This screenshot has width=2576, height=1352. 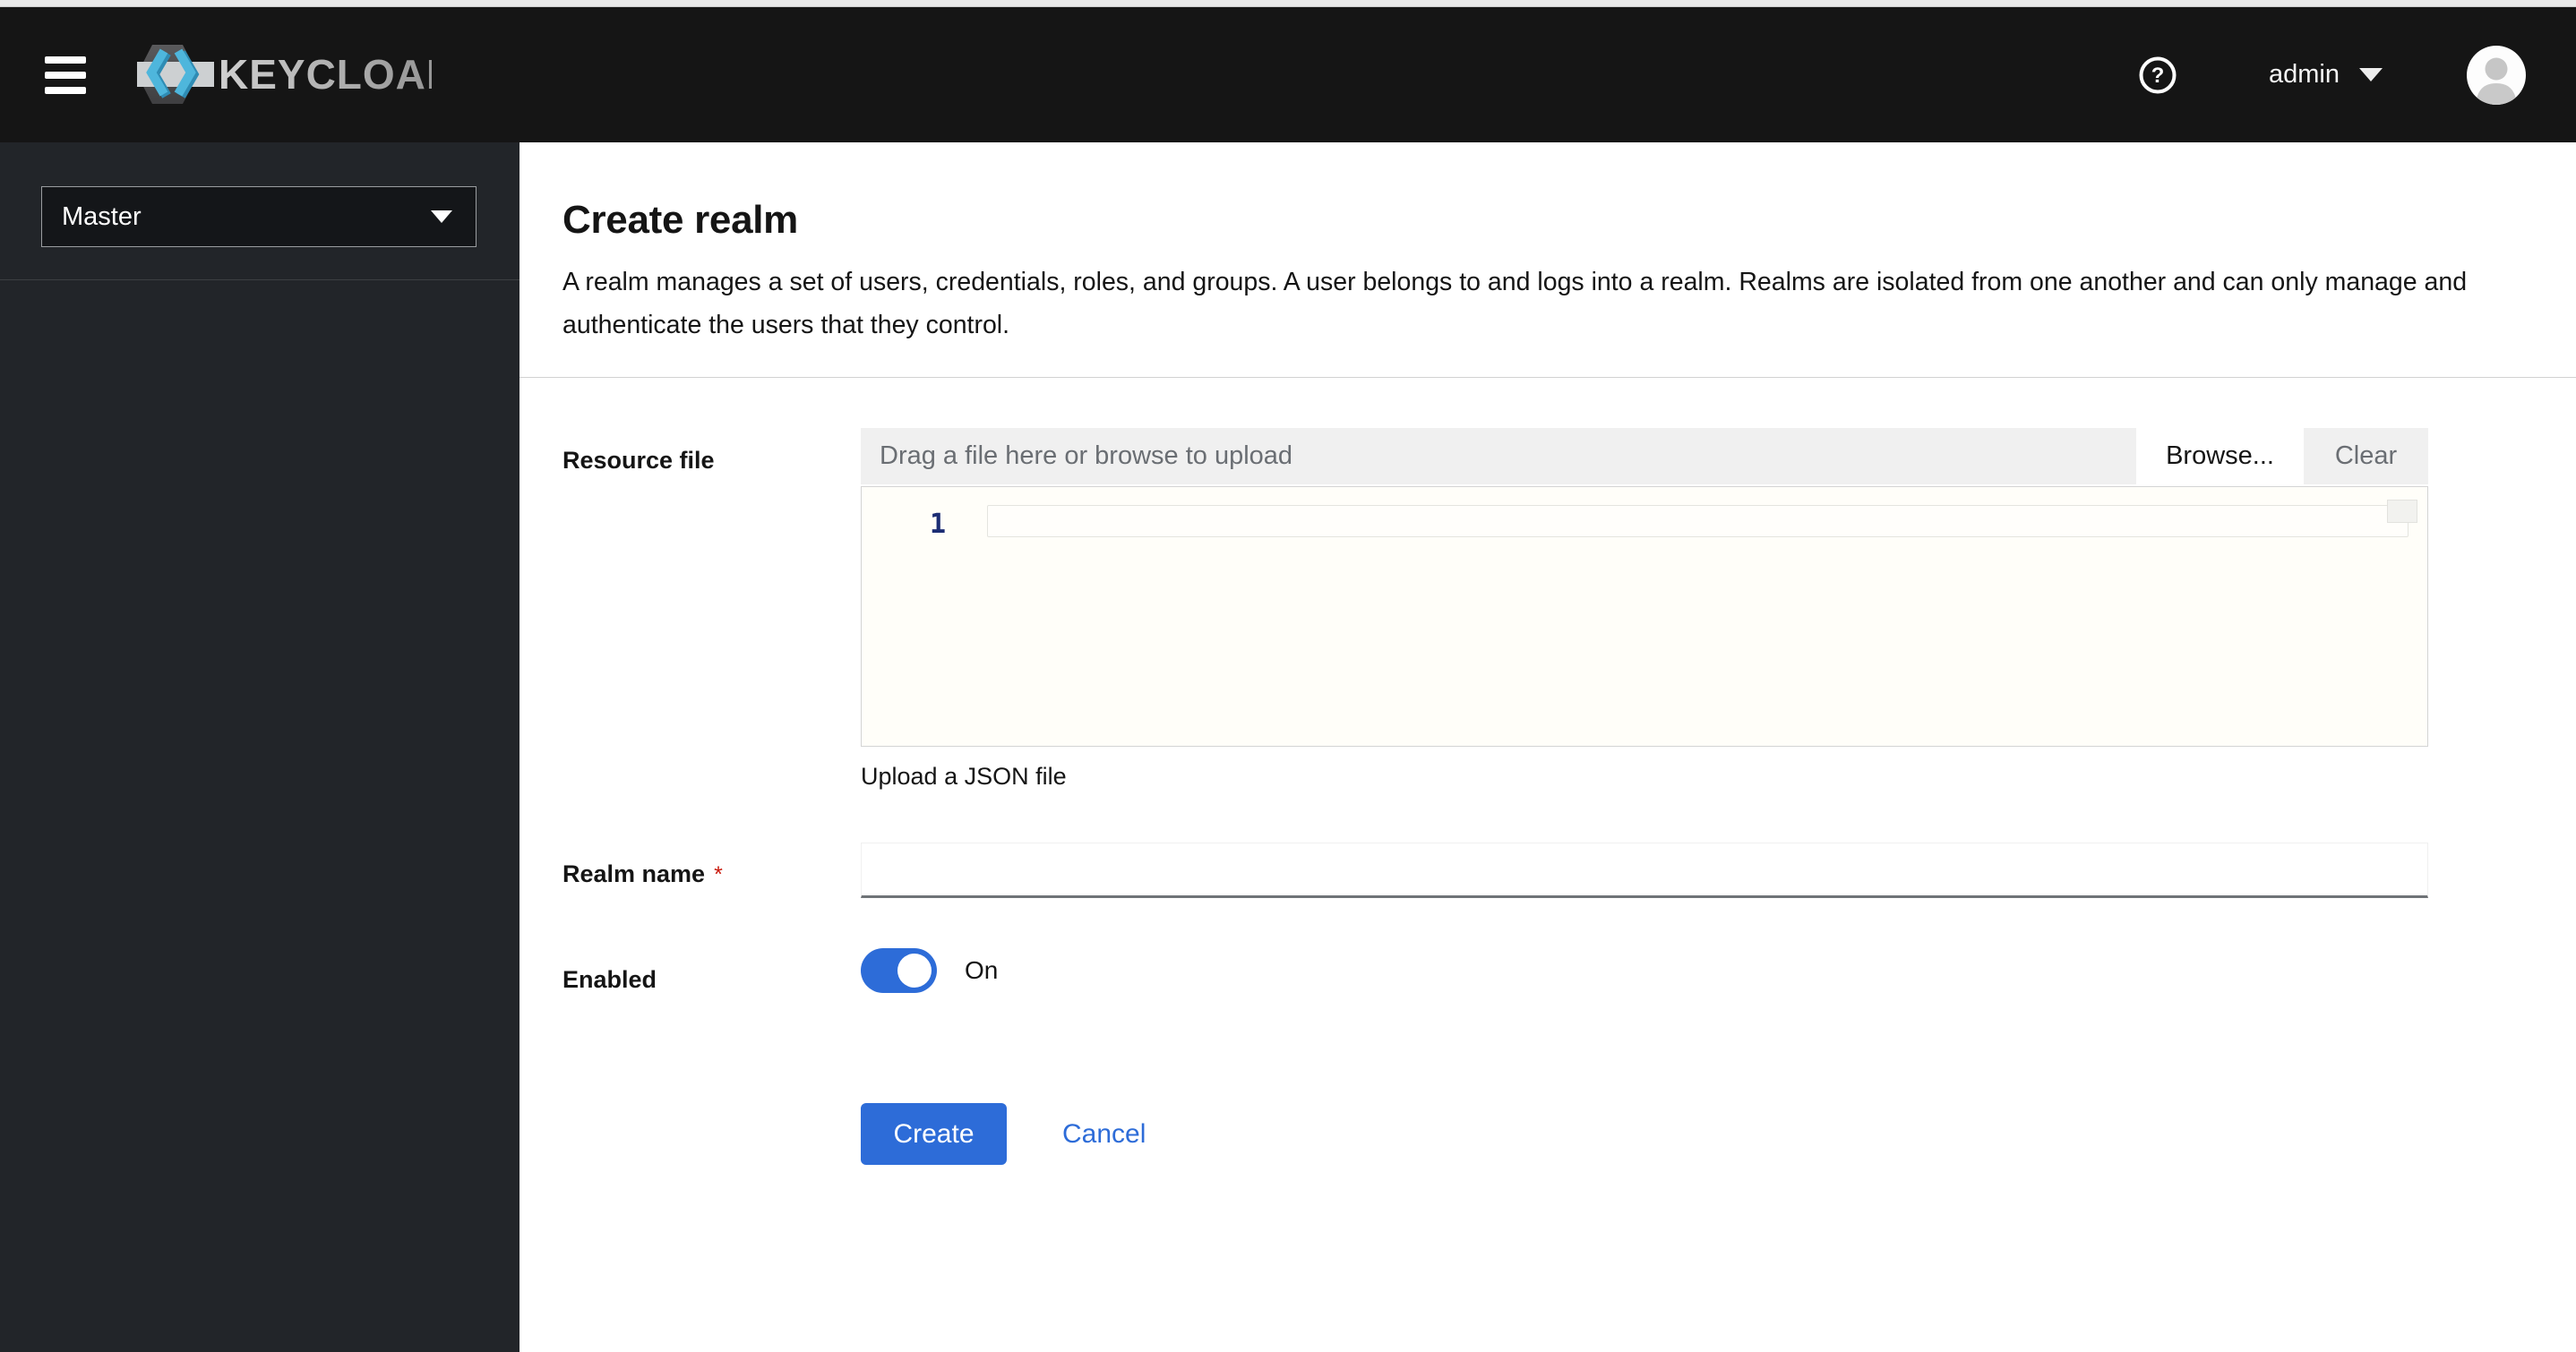 I want to click on file-drop-placeholder: Drag a file here or browse to upload, so click(x=1086, y=455).